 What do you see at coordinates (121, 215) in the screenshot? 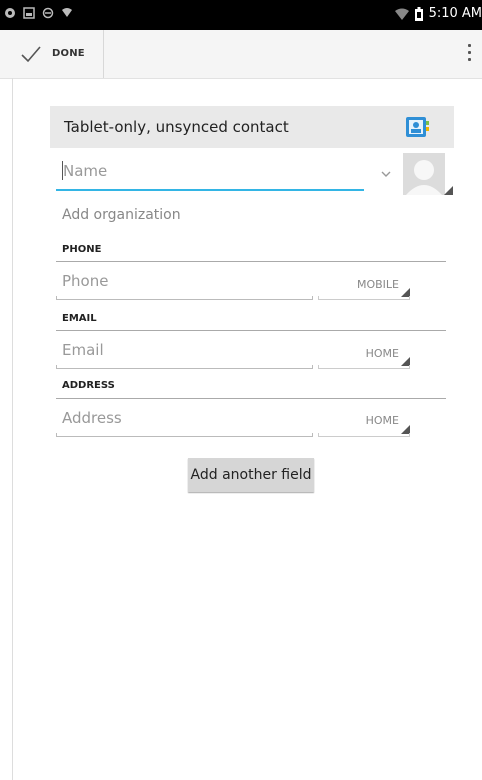
I see `add-organization-link: Add organization` at bounding box center [121, 215].